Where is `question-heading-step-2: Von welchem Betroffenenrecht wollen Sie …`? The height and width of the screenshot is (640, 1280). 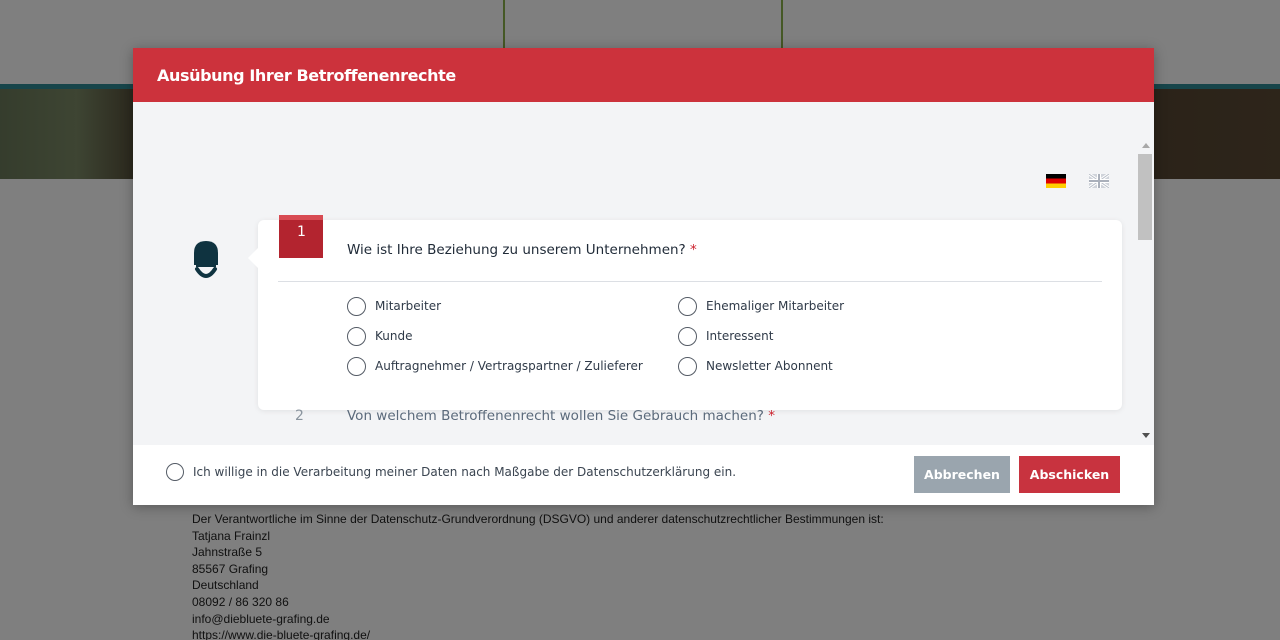 question-heading-step-2: Von welchem Betroffenenrecht wollen Sie … is located at coordinates (561, 416).